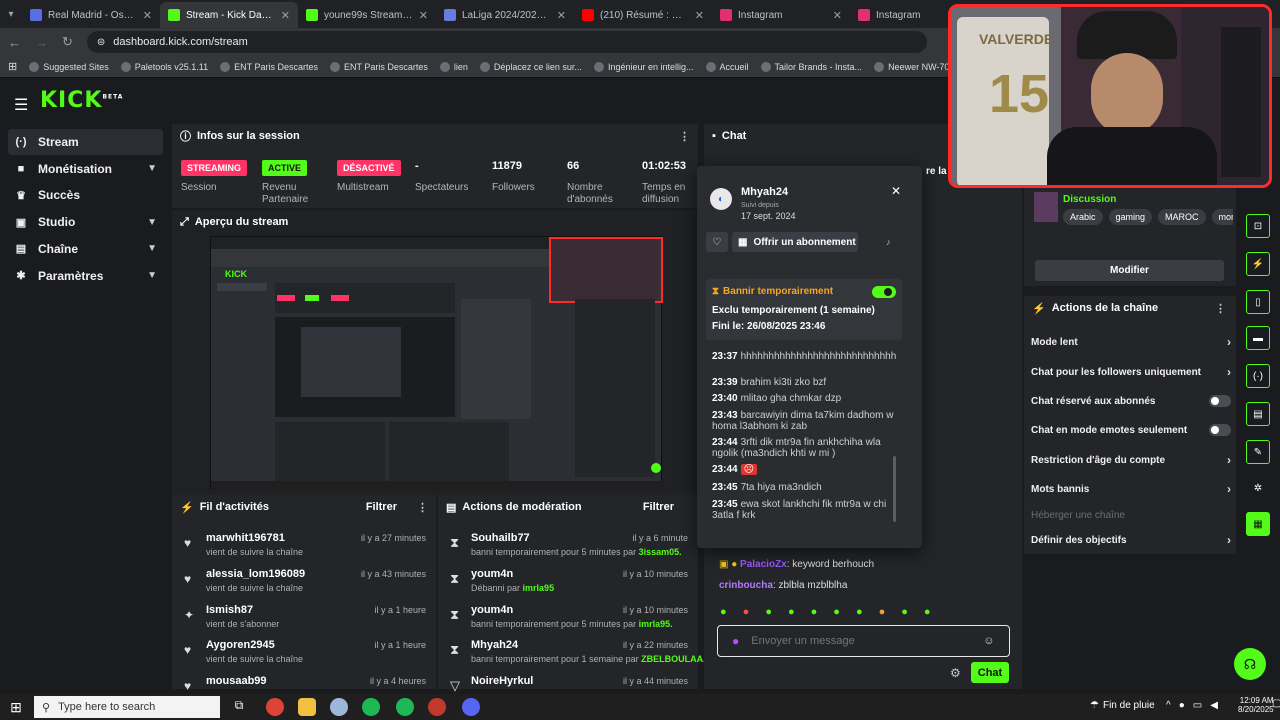 The image size is (1280, 720). What do you see at coordinates (1131, 430) in the screenshot?
I see `channel-action-item: Chat en mode emotes seulement` at bounding box center [1131, 430].